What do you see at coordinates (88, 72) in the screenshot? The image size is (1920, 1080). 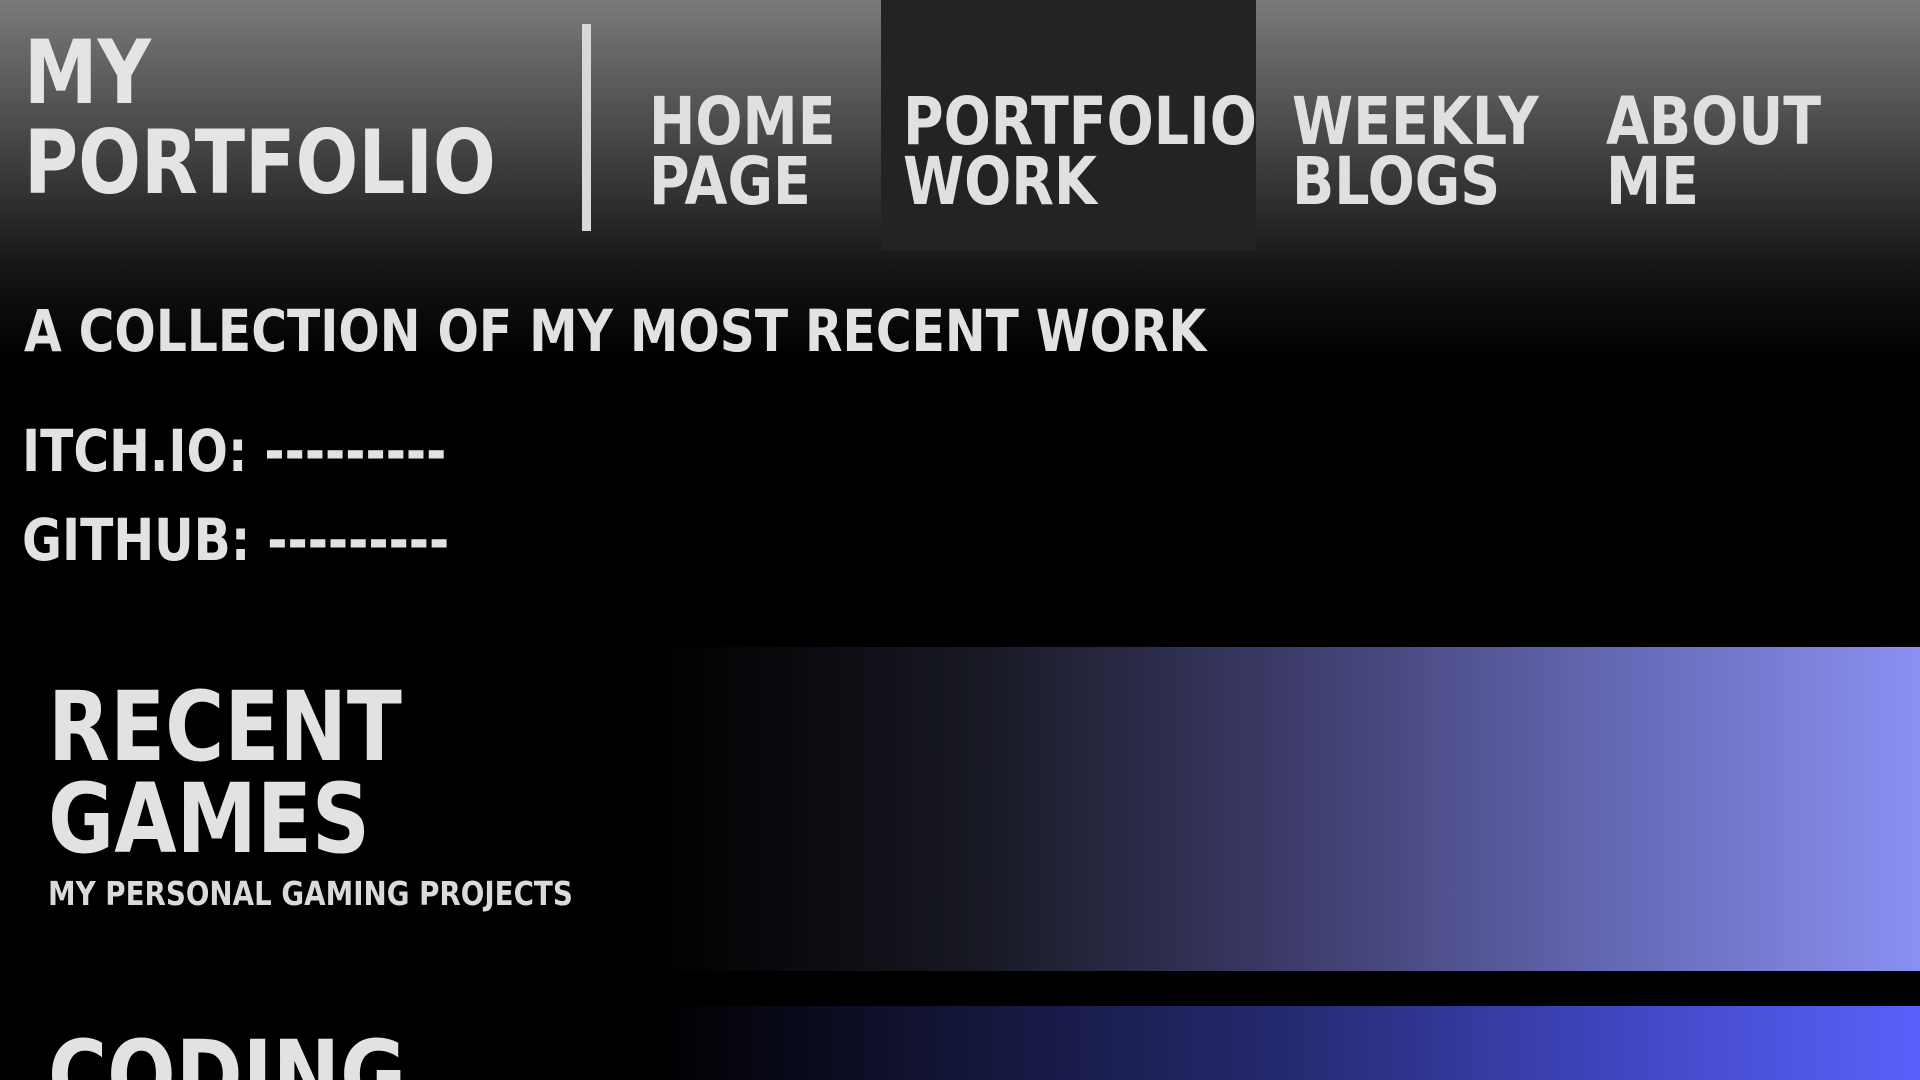 I see `brand-line-1: MY` at bounding box center [88, 72].